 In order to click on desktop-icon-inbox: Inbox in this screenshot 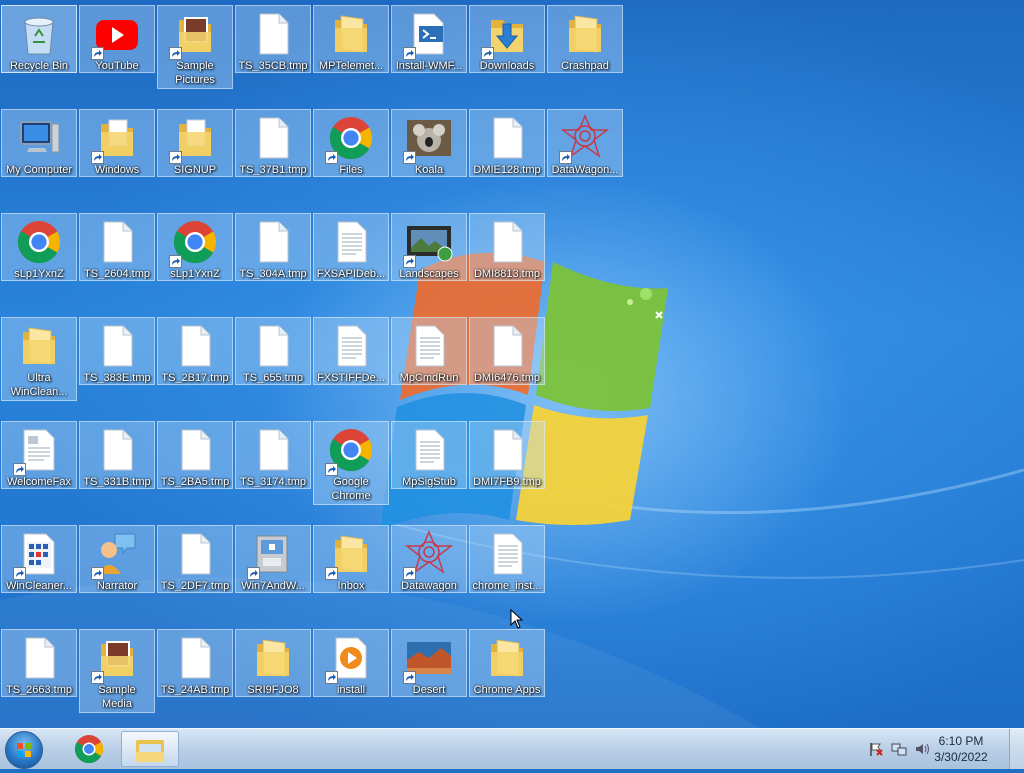, I will do `click(351, 559)`.